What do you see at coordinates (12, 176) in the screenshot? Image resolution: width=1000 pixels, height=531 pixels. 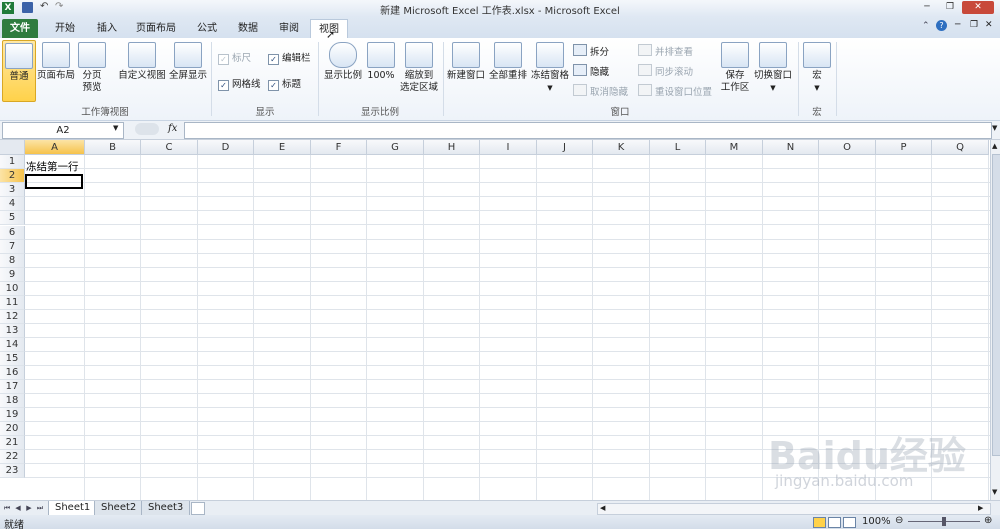 I see `row-header-2: 2` at bounding box center [12, 176].